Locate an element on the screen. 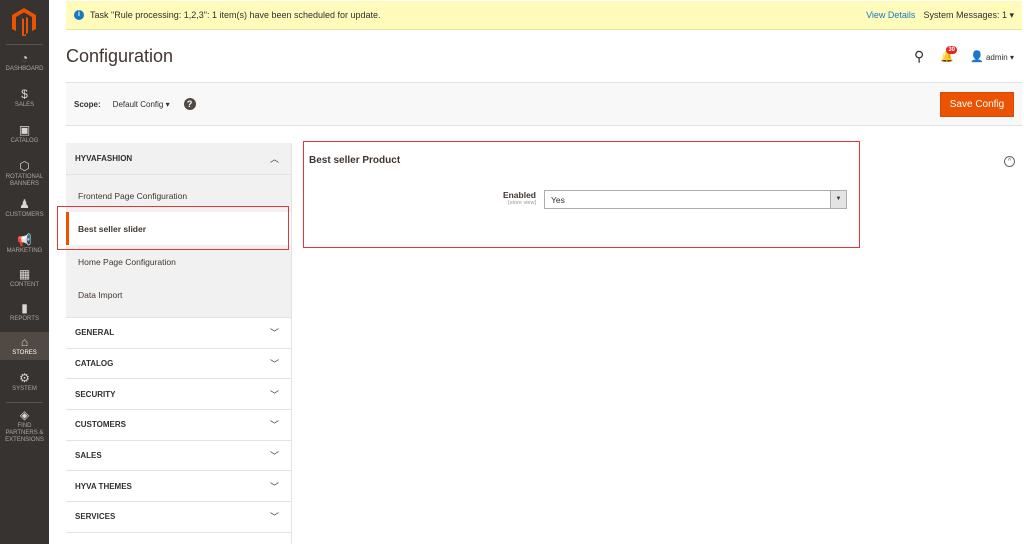 This screenshot has width=1024, height=544. sidebar-item-label: CATALOG is located at coordinates (24, 141).